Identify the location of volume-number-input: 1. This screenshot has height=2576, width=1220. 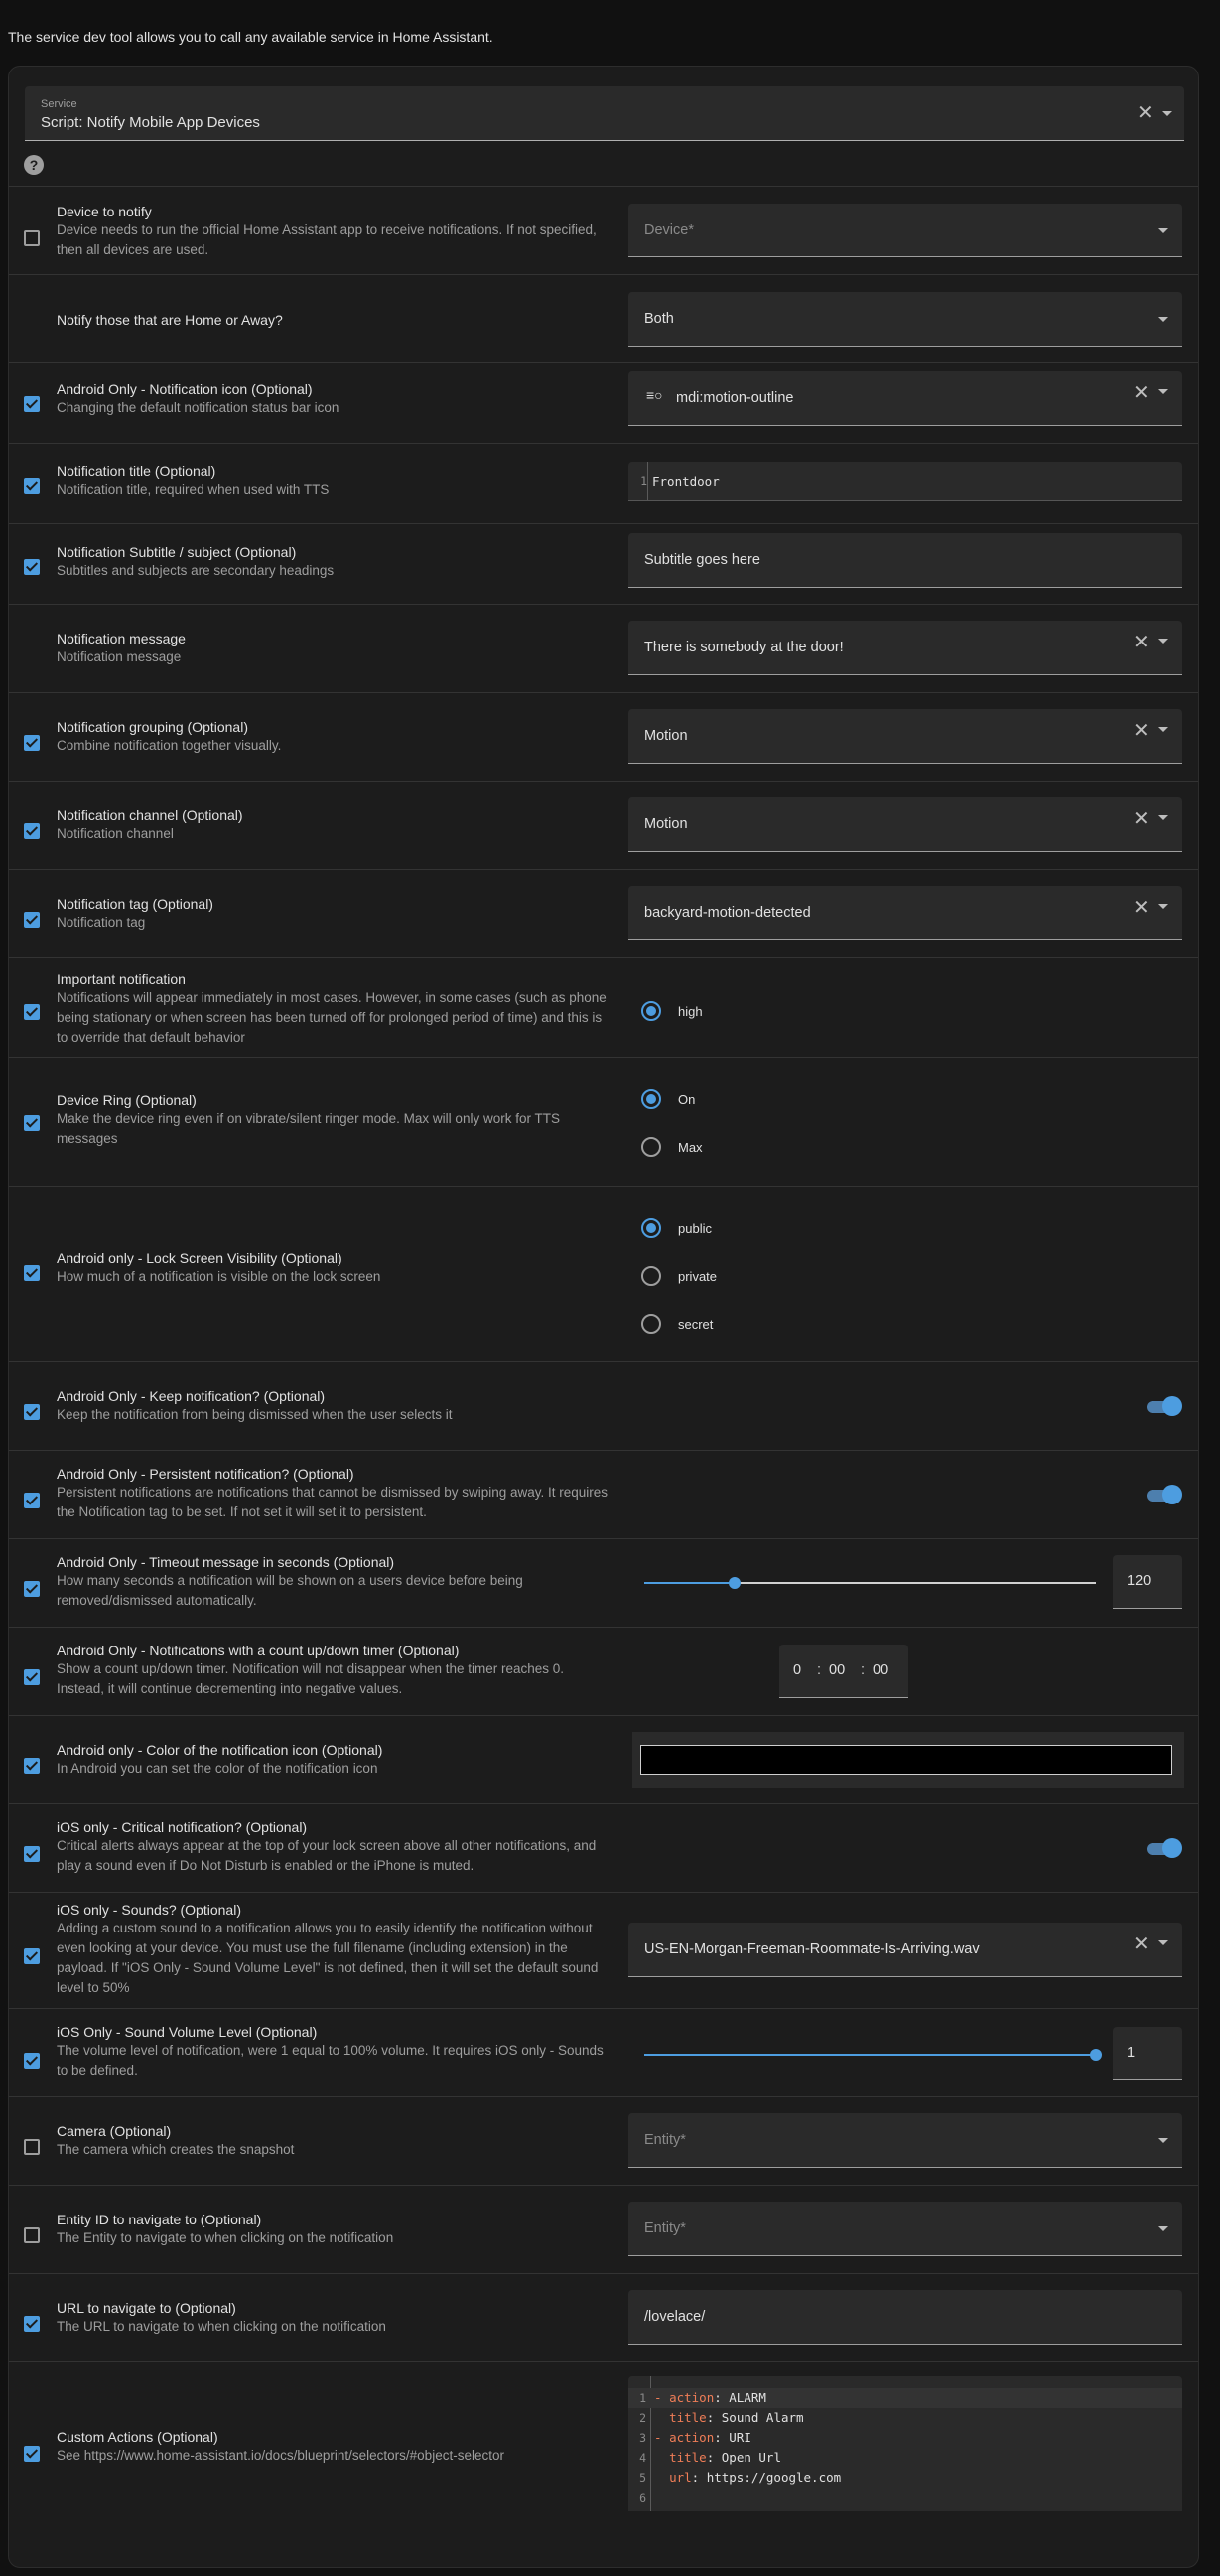
(1147, 2054).